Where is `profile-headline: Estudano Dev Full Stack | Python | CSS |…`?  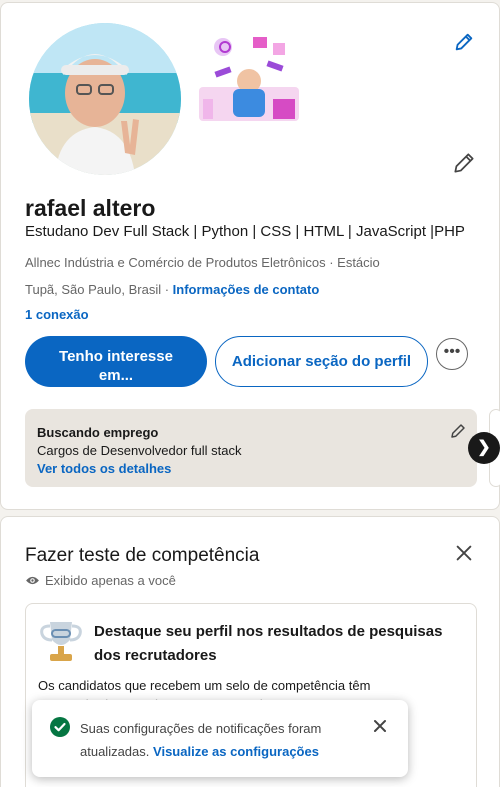 profile-headline: Estudano Dev Full Stack | Python | CSS |… is located at coordinates (245, 231).